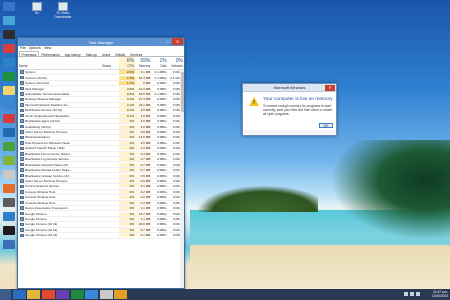 Image resolution: width=450 pixels, height=300 pixels. I want to click on file-icon, so click(37, 6).